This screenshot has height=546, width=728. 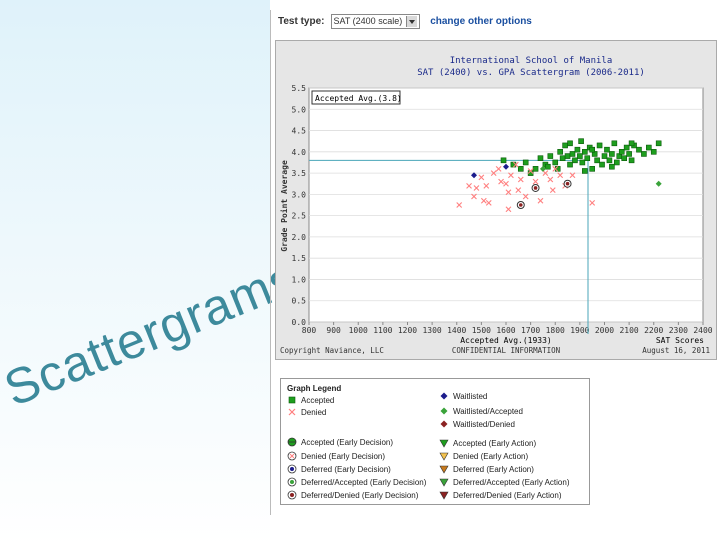 I want to click on x-tick-label: 1500, so click(x=481, y=330).